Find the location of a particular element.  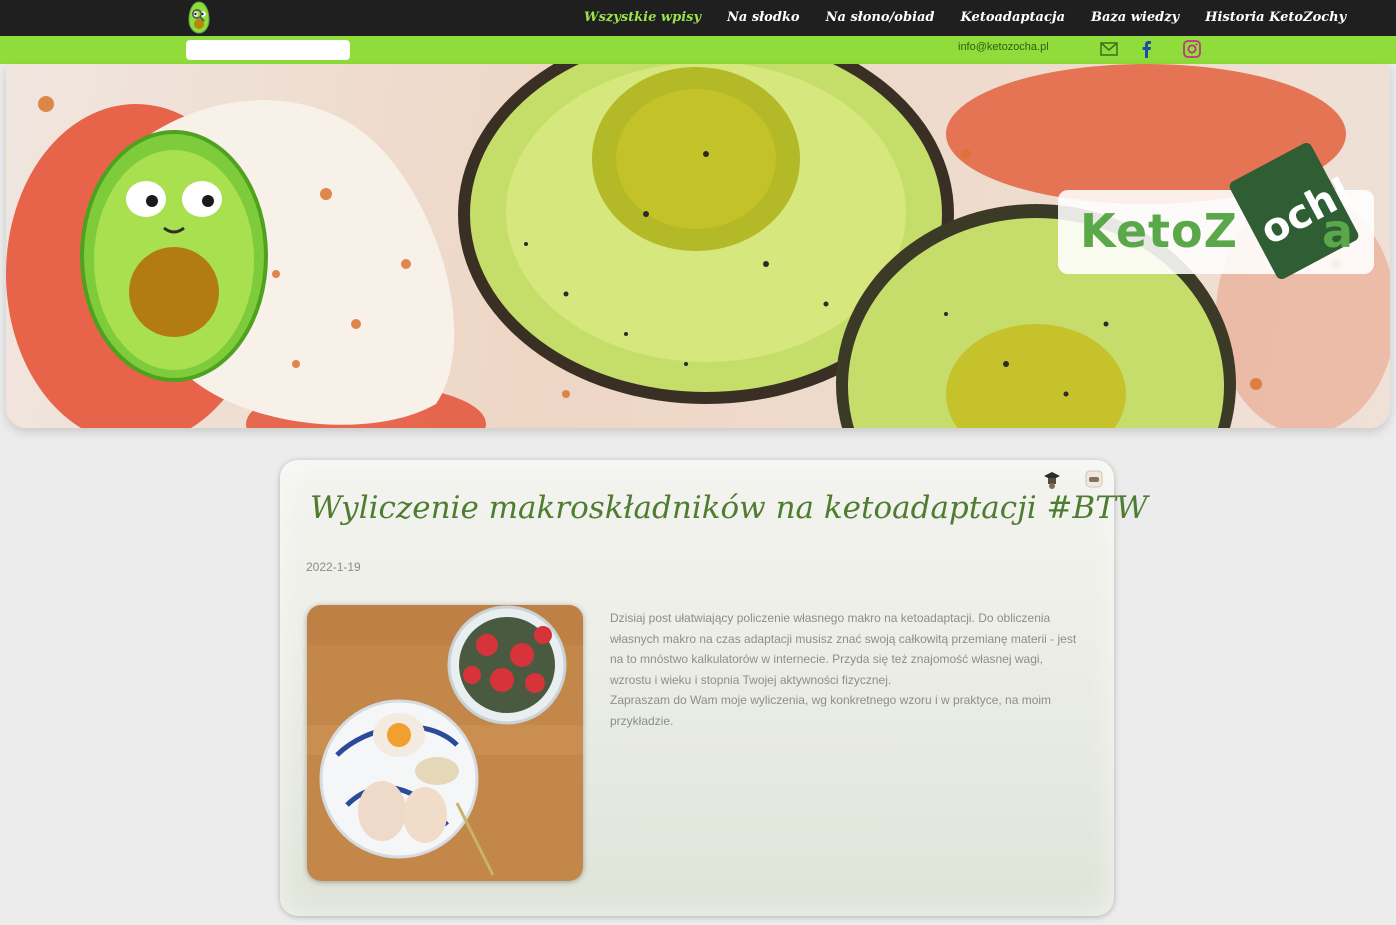

search-icon is located at coordinates (198, 15).